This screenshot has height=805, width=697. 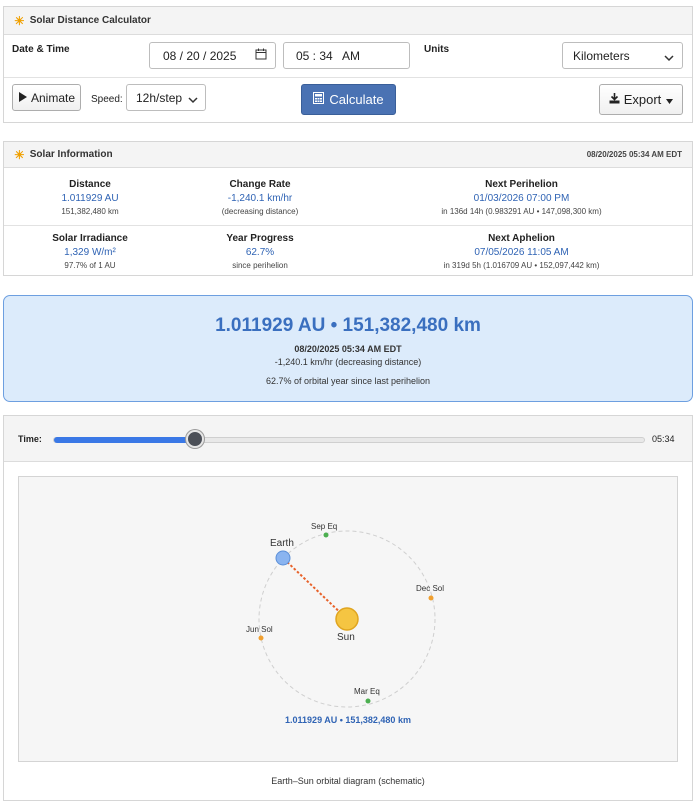 I want to click on units-select: Kilometers, so click(x=622, y=55).